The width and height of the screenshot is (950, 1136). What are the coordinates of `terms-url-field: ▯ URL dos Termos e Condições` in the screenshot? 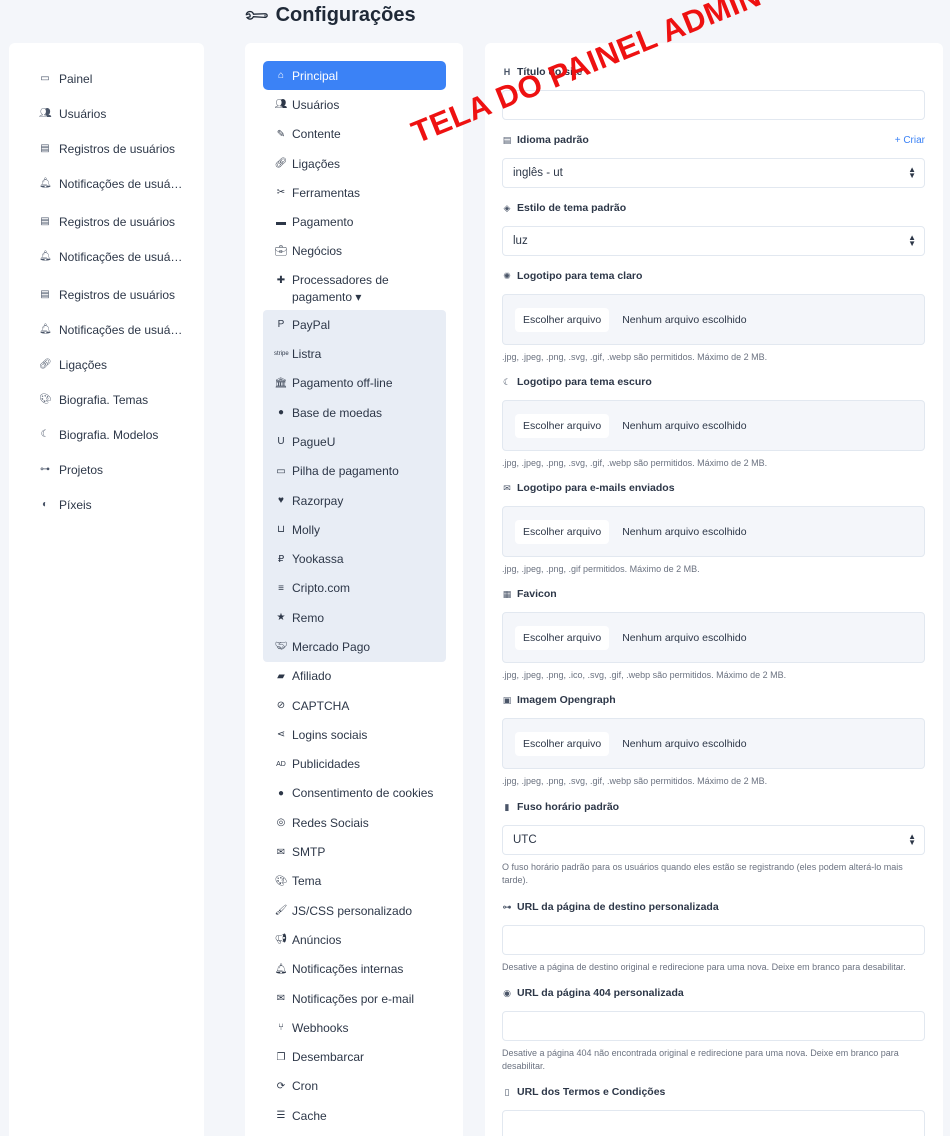 It's located at (713, 1110).